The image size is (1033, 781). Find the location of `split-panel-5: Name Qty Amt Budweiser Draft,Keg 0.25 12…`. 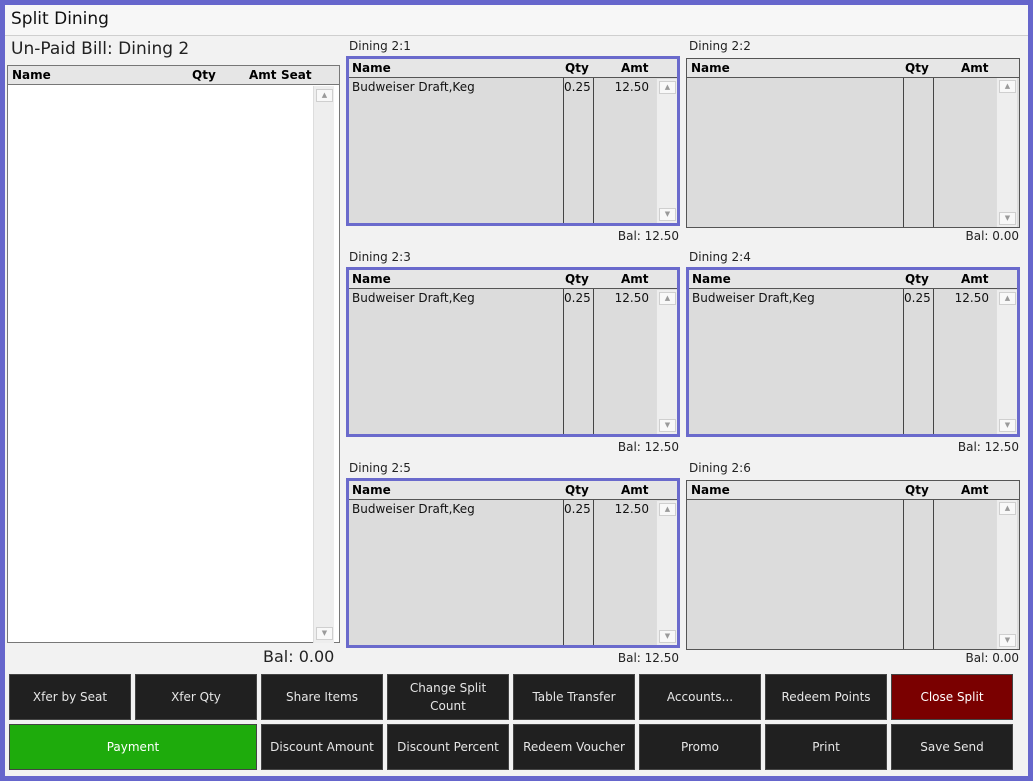

split-panel-5: Name Qty Amt Budweiser Draft,Keg 0.25 12… is located at coordinates (513, 563).